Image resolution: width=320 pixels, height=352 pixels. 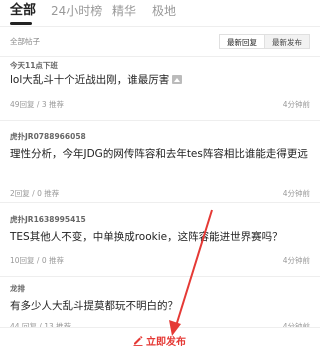 I want to click on publish-label: 立即发布, so click(x=166, y=342).